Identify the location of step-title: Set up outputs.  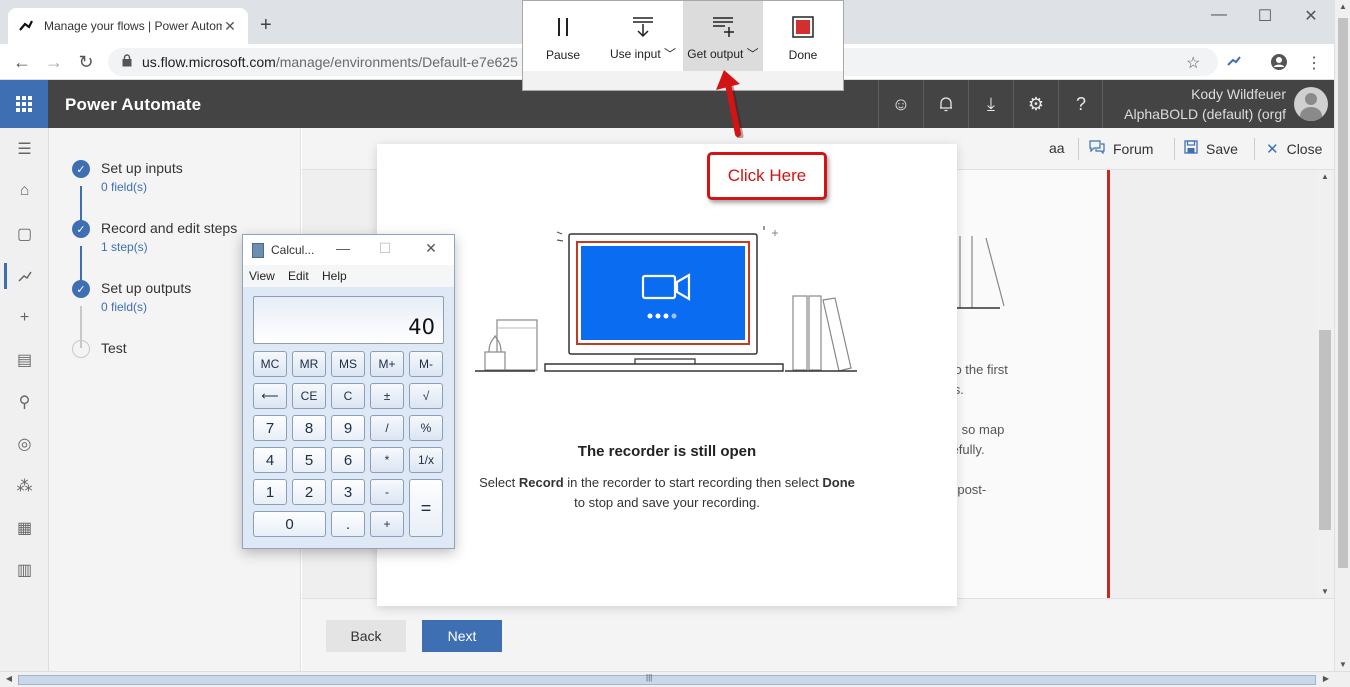
(146, 288).